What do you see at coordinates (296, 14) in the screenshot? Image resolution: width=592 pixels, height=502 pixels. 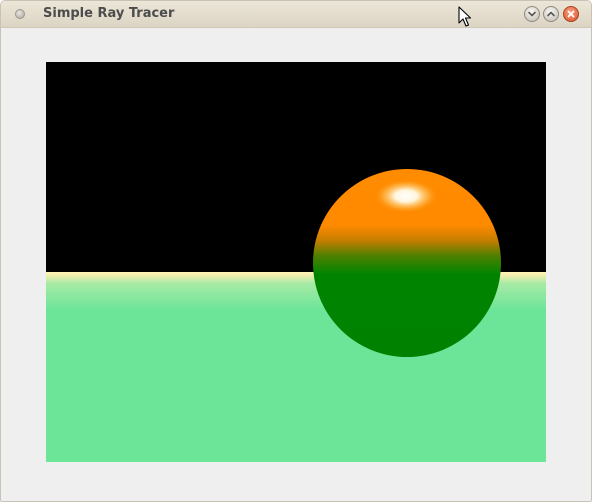 I see `title-bar: Simple Ray Tracer` at bounding box center [296, 14].